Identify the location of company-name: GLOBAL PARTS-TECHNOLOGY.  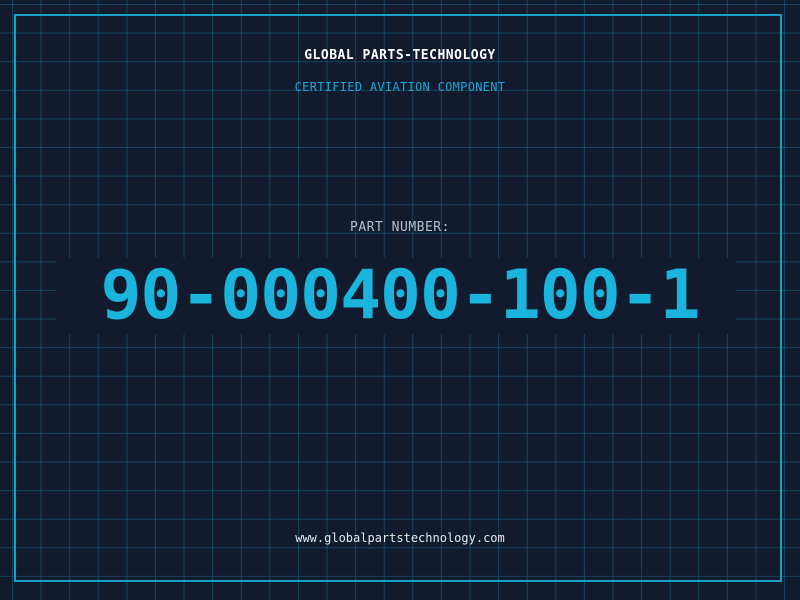
(400, 55).